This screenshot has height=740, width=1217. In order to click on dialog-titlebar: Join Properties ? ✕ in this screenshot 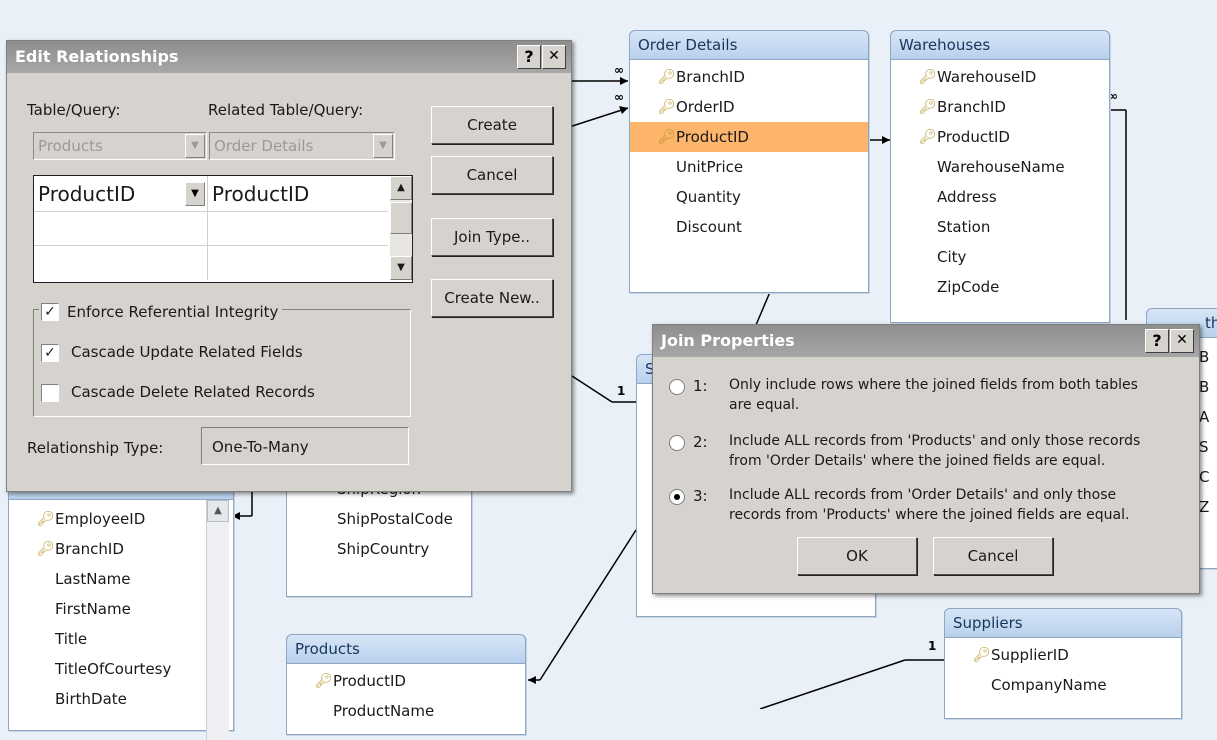, I will do `click(926, 341)`.